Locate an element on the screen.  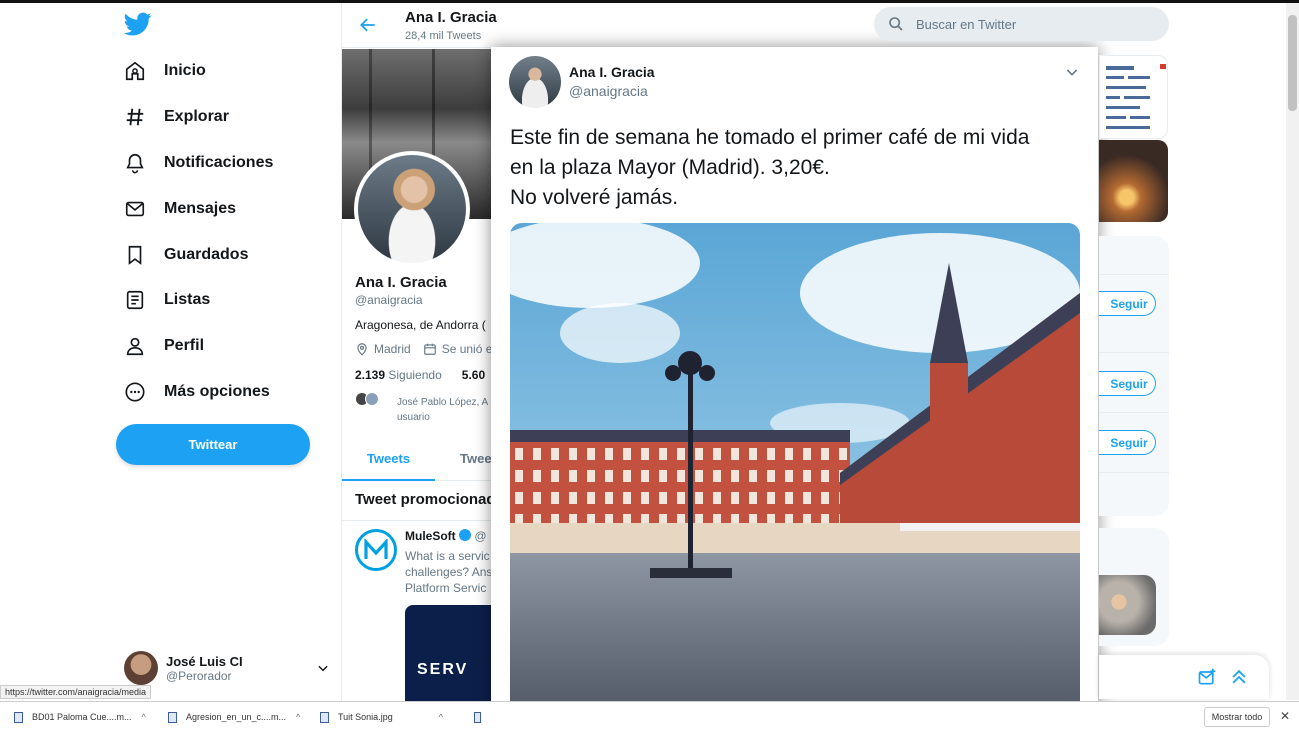
friend-avatar is located at coordinates (372, 399).